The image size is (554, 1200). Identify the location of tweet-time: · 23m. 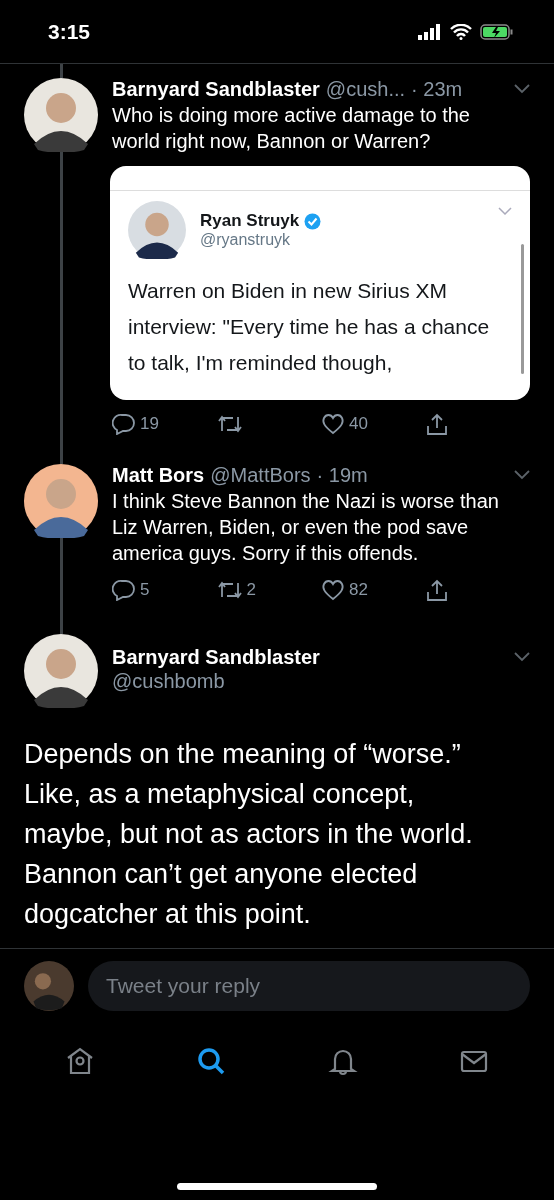
(437, 89).